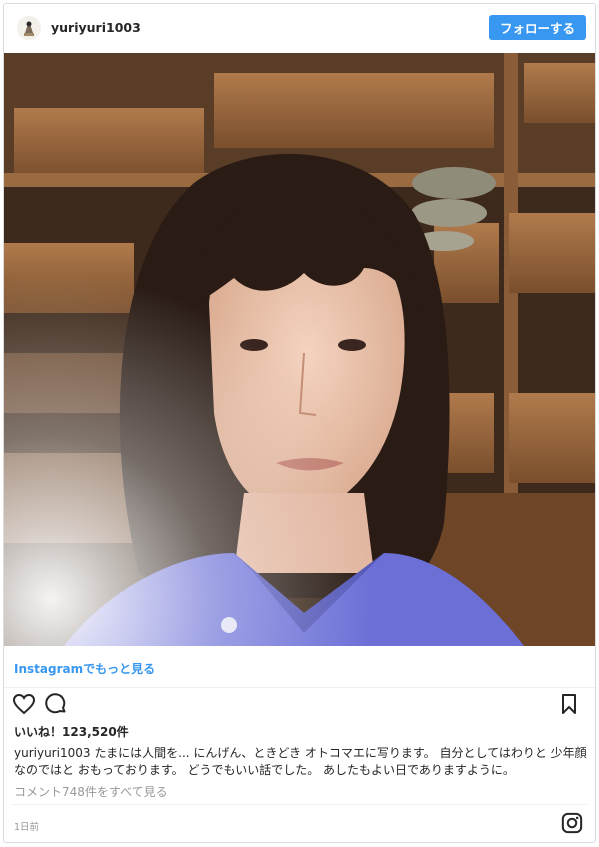 The height and width of the screenshot is (847, 599). What do you see at coordinates (52, 753) in the screenshot?
I see `caption-username: yuriyuri1003` at bounding box center [52, 753].